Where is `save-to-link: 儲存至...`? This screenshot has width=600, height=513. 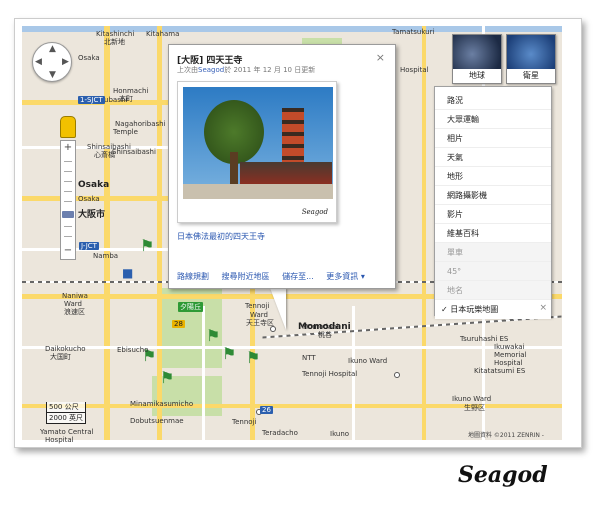
save-to-link: 儲存至... is located at coordinates (298, 276).